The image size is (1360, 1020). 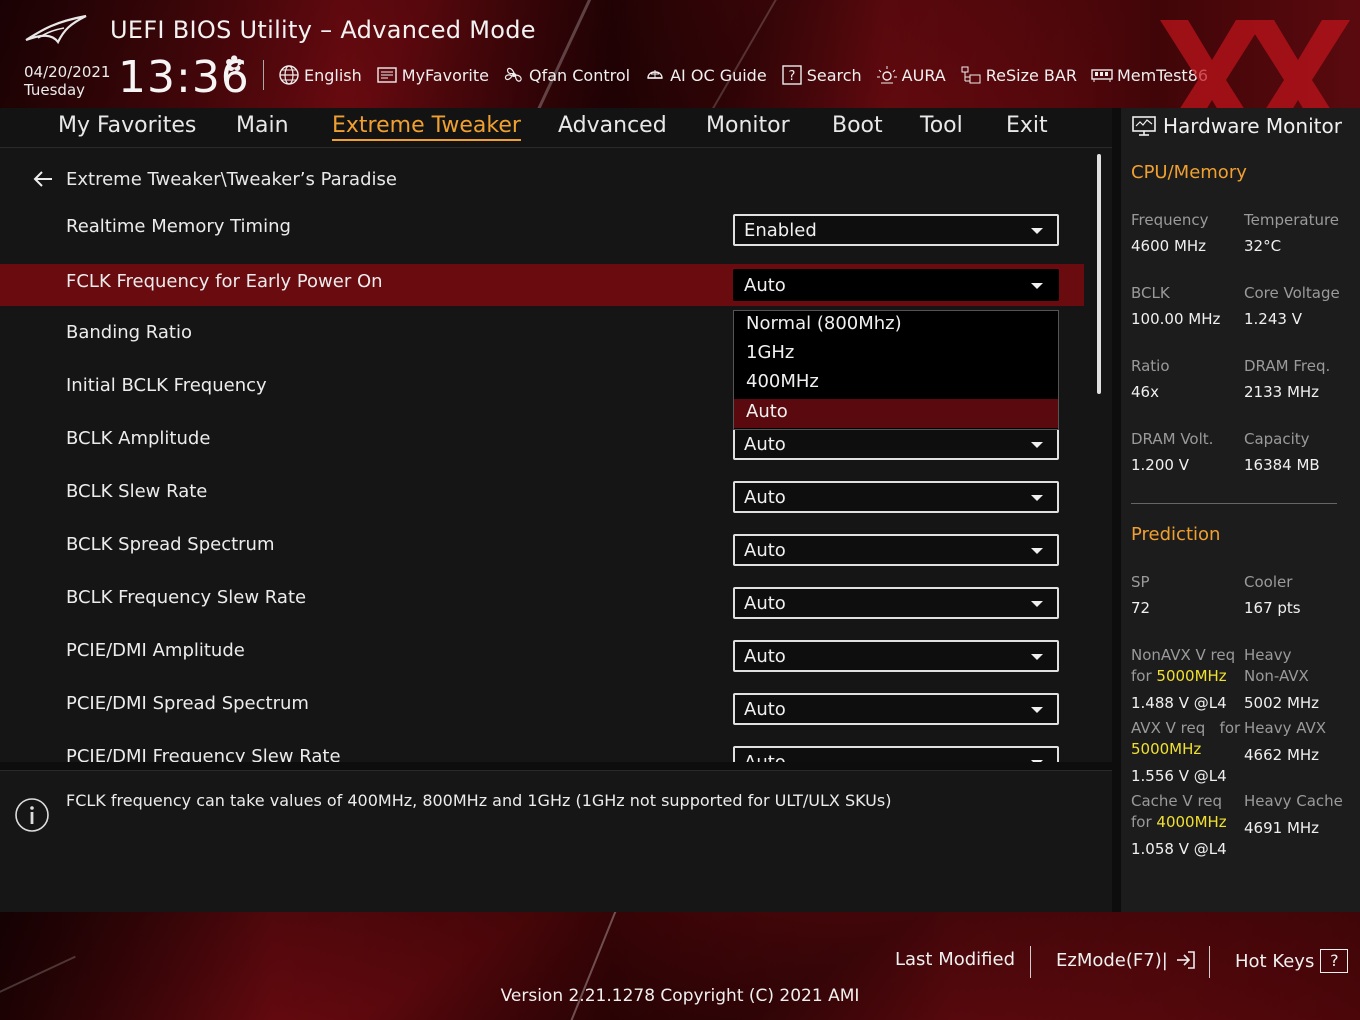 I want to click on nonavx-for-label: for, so click(x=1141, y=676).